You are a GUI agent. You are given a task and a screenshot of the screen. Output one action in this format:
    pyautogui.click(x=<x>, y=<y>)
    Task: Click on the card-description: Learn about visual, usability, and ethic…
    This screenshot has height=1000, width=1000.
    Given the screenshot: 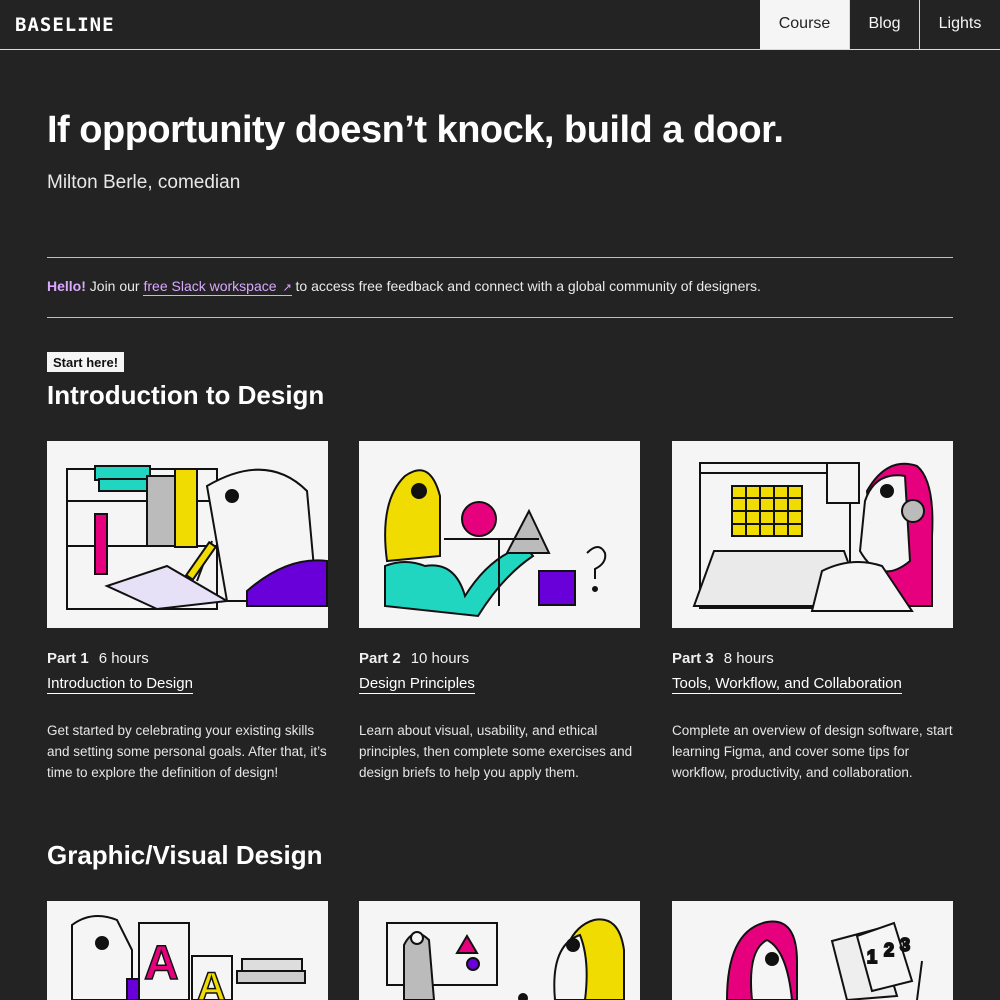 What is the action you would take?
    pyautogui.click(x=496, y=751)
    